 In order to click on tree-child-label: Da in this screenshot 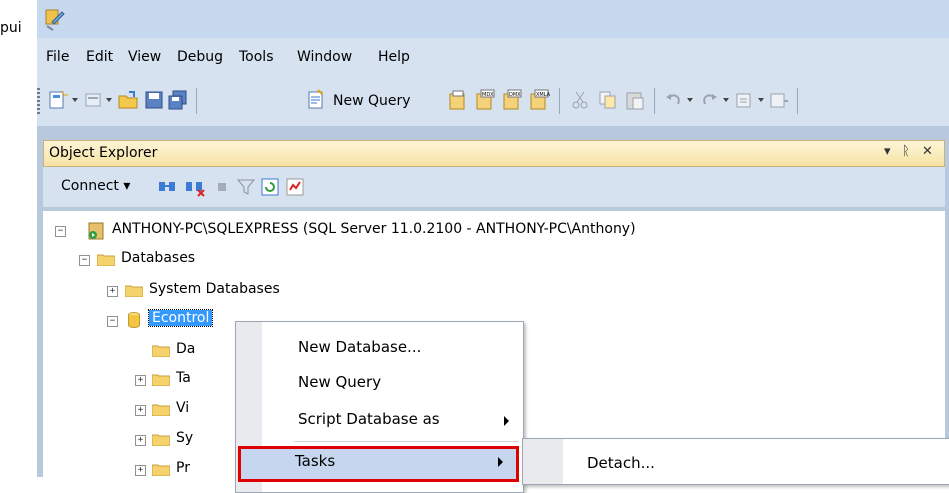, I will do `click(186, 349)`.